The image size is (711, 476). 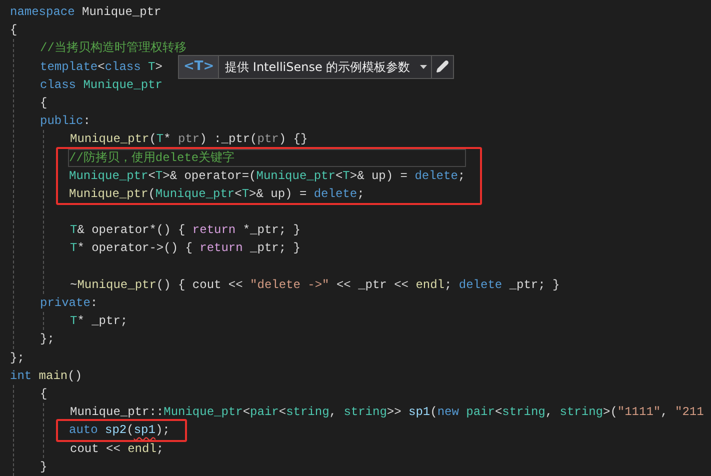 I want to click on dropdown-caret-icon, so click(x=424, y=66).